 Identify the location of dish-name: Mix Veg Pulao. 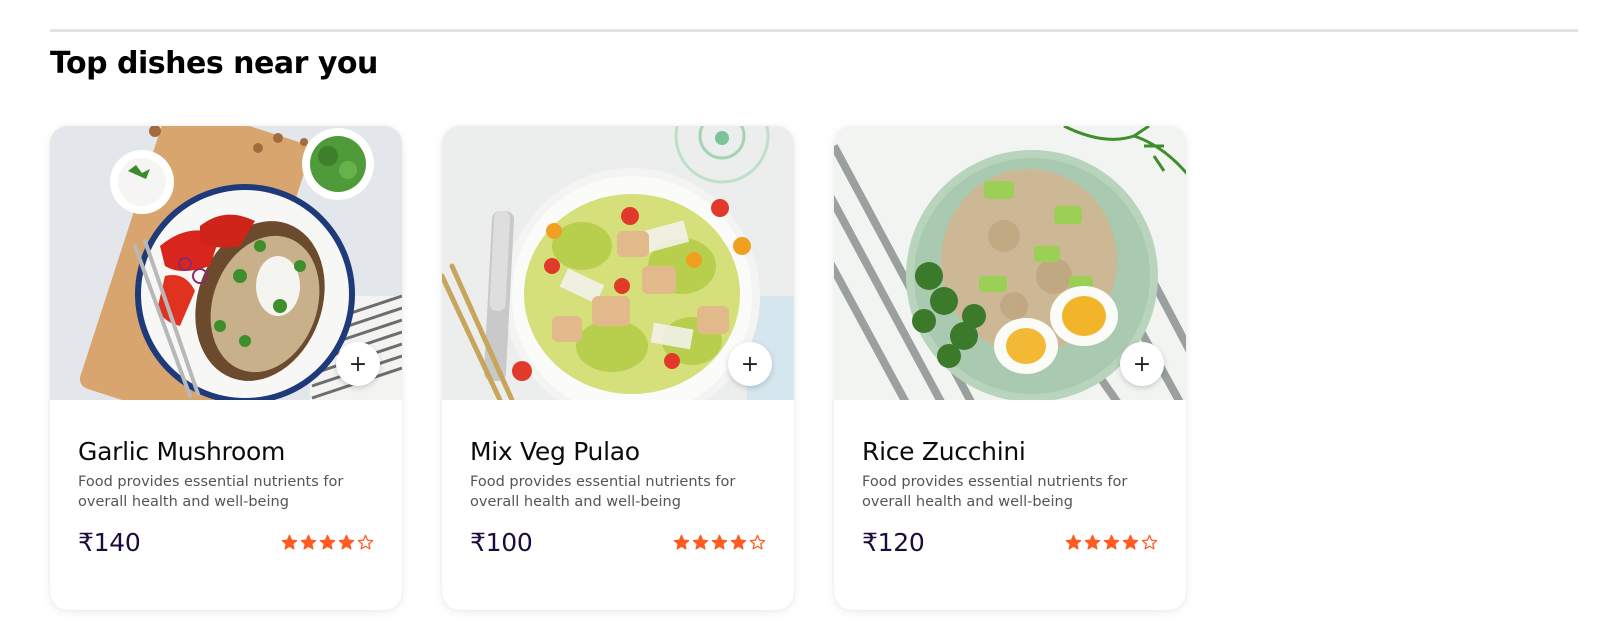
(555, 451).